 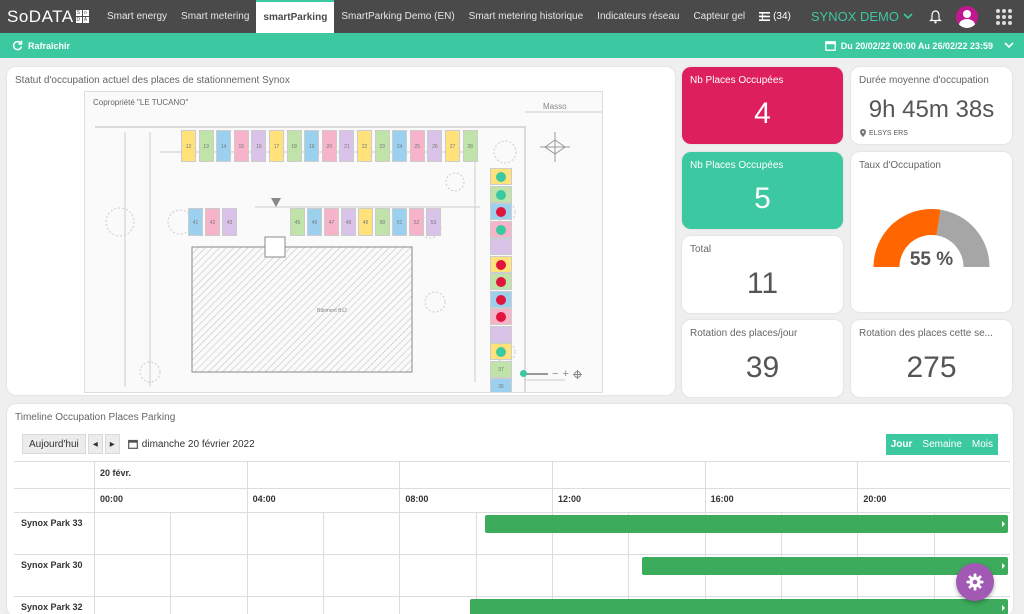 What do you see at coordinates (534, 373) in the screenshot?
I see `zoom-slider` at bounding box center [534, 373].